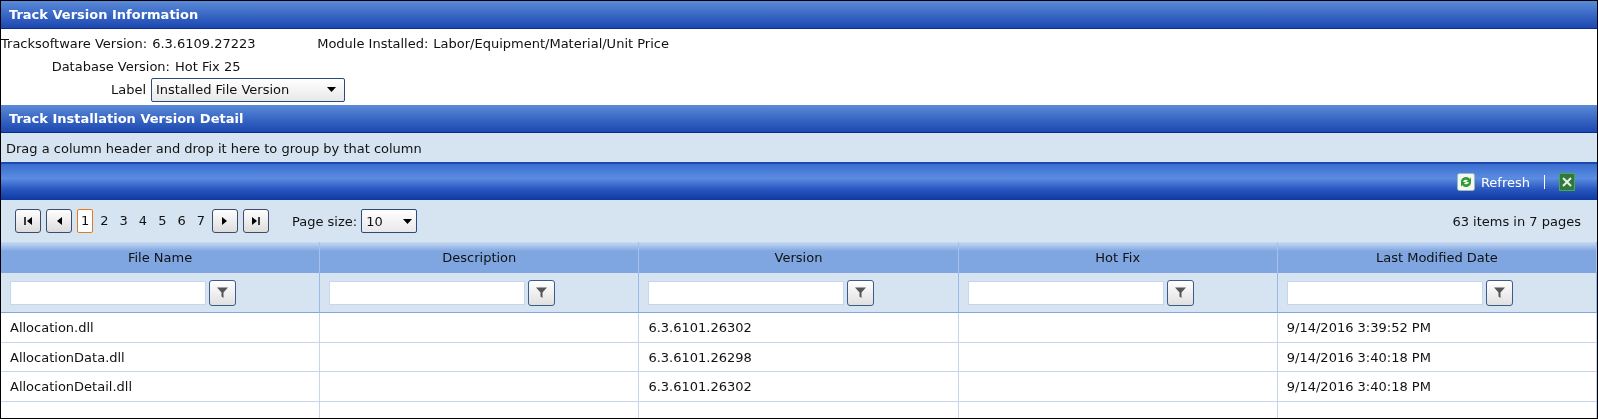 The image size is (1598, 419). Describe the element at coordinates (480, 257) in the screenshot. I see `column-header: Description` at that location.